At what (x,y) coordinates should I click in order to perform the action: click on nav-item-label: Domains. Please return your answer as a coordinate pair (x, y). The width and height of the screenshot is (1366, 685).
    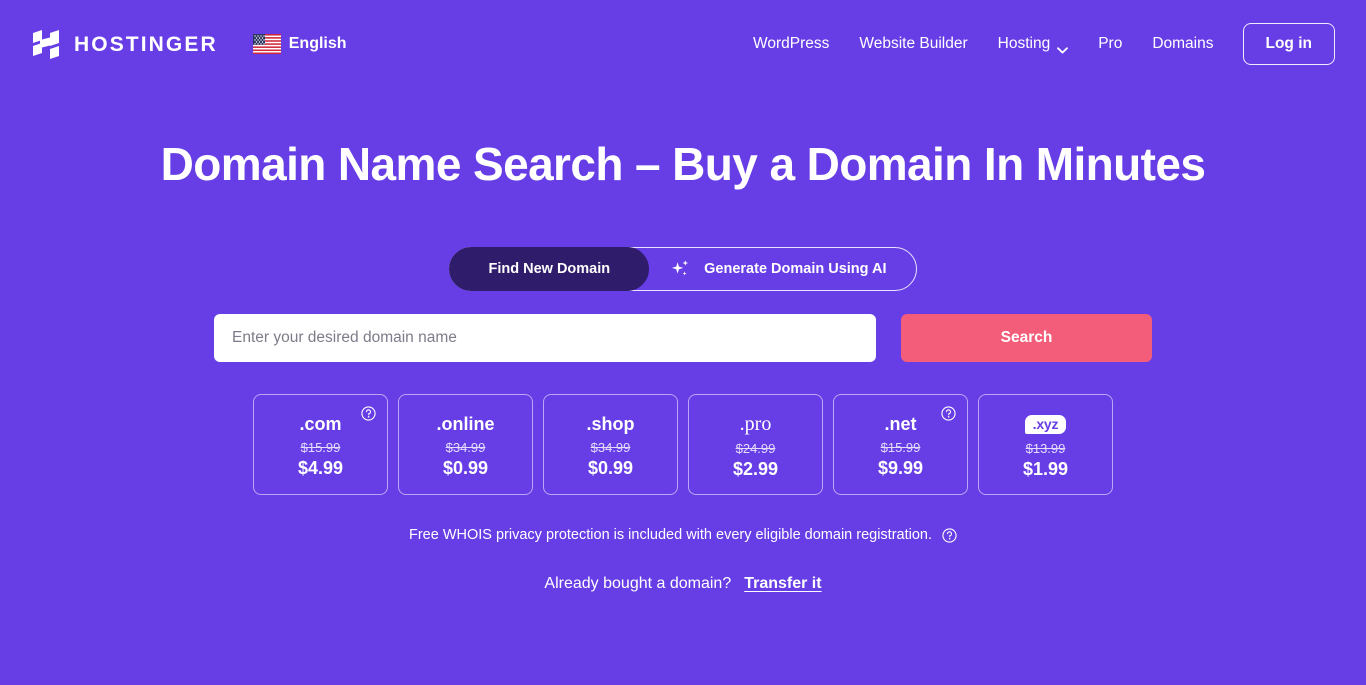
    Looking at the image, I should click on (1183, 43).